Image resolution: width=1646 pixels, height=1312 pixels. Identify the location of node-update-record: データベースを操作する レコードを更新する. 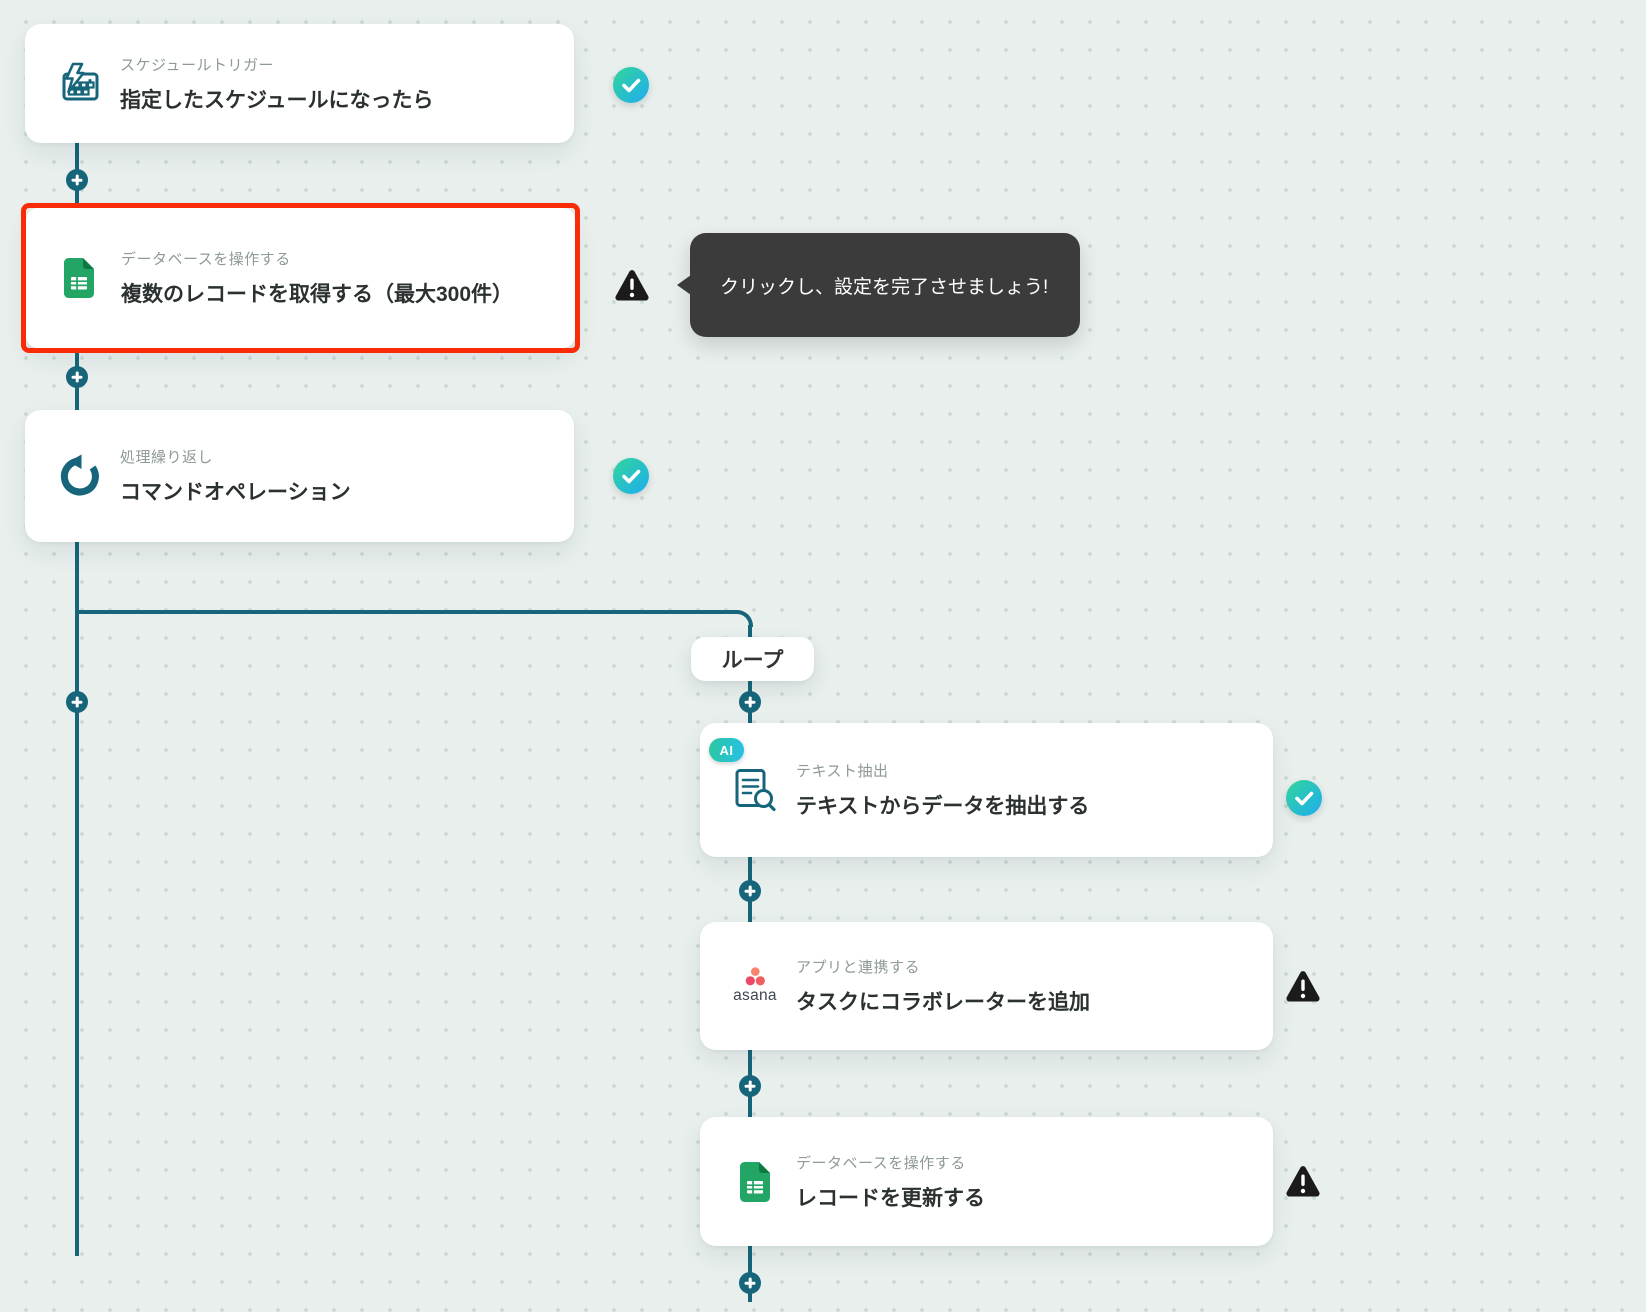
(986, 1181).